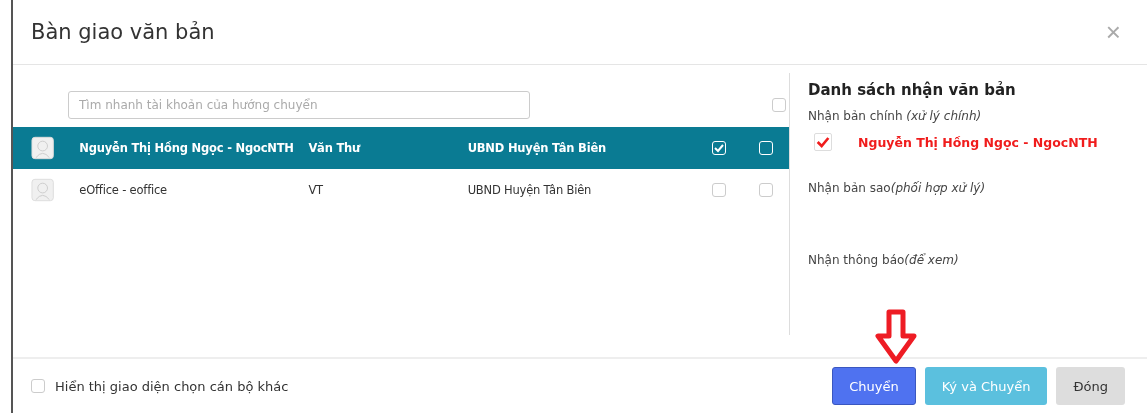 The height and width of the screenshot is (413, 1147). Describe the element at coordinates (187, 148) in the screenshot. I see `user-name: Nguyễn Thị Hồng Ngọc - NgocNTH` at that location.